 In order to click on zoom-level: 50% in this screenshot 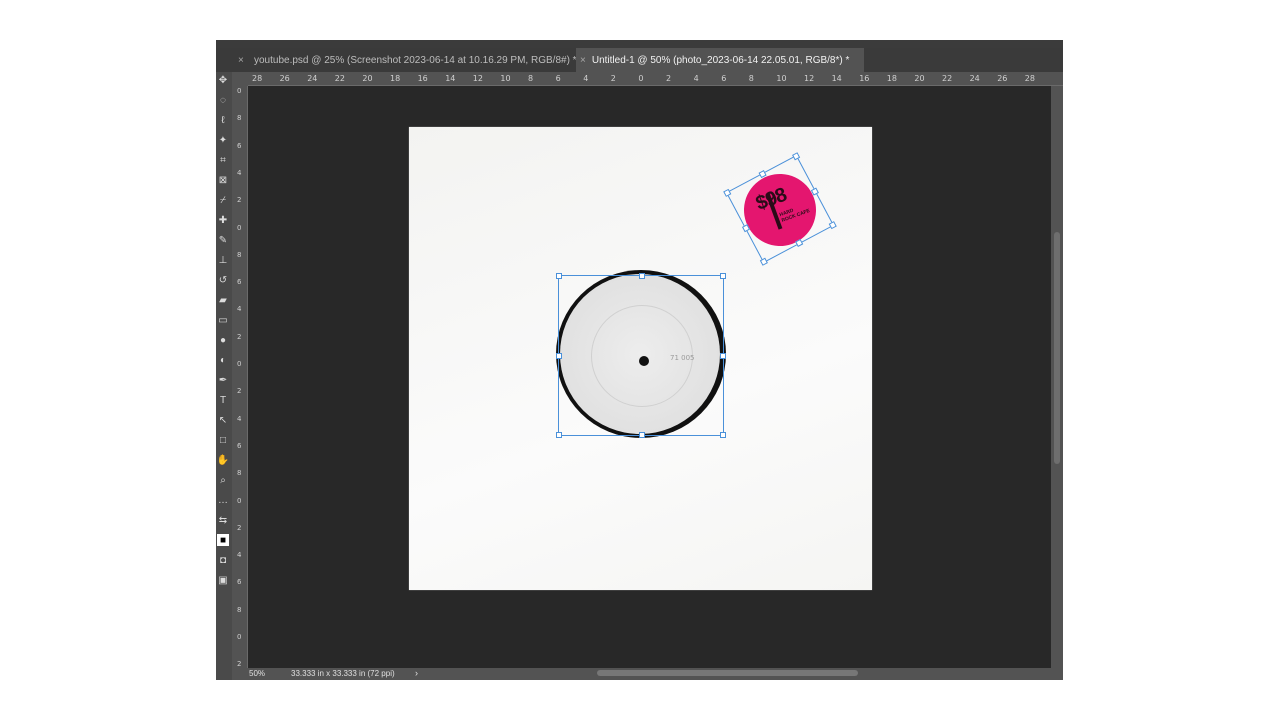, I will do `click(257, 673)`.